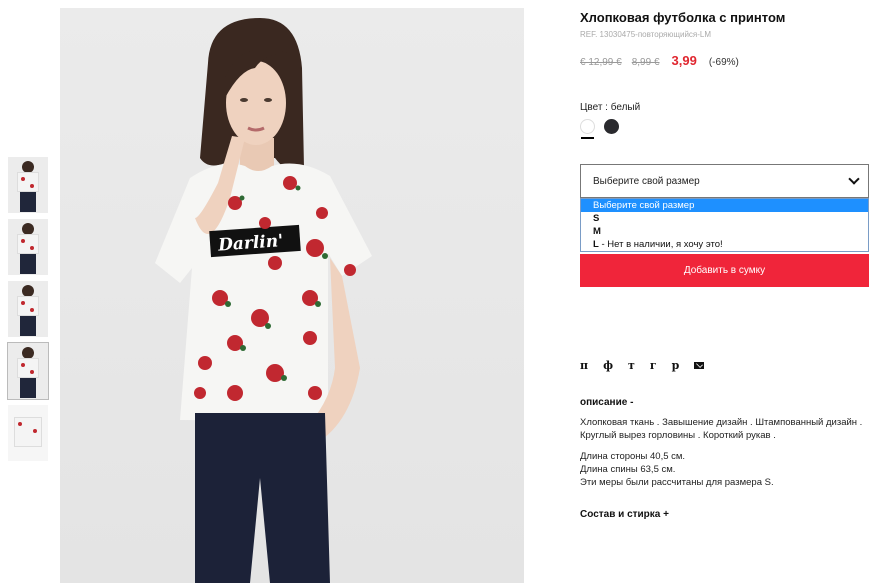  Describe the element at coordinates (676, 365) in the screenshot. I see `share-p-icon: р` at that location.